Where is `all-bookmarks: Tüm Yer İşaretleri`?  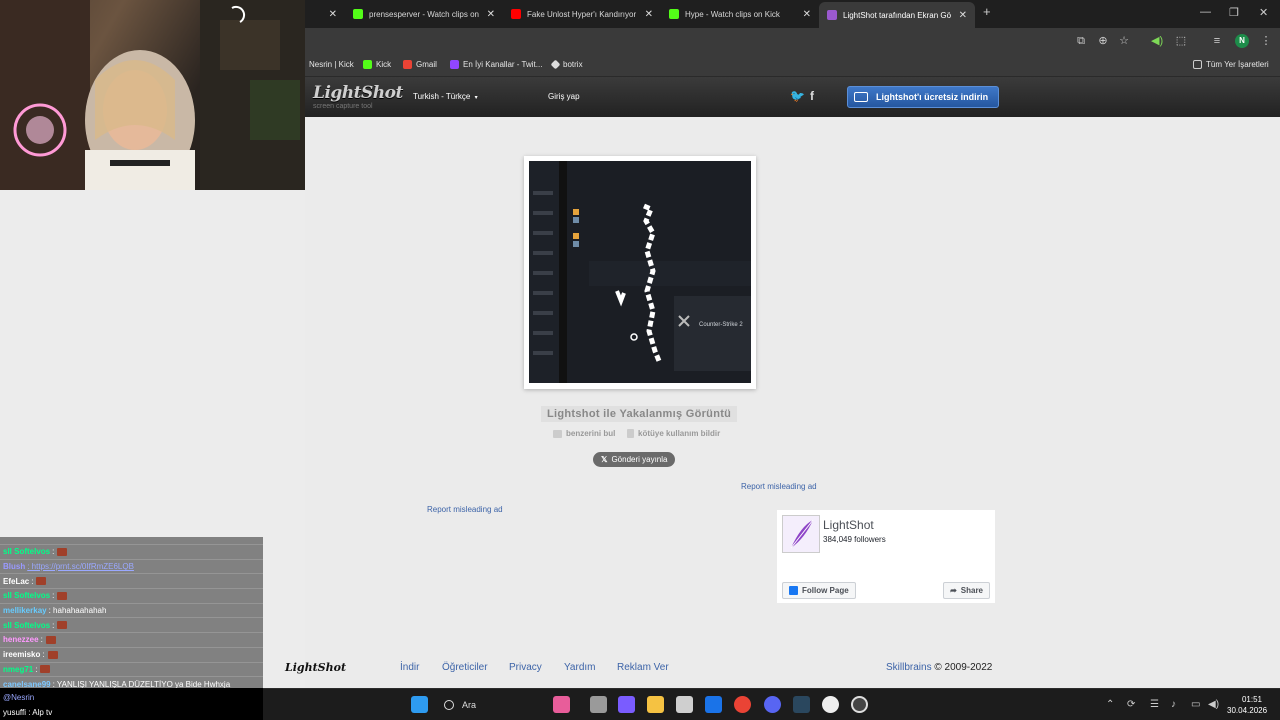 all-bookmarks: Tüm Yer İşaretleri is located at coordinates (1231, 64).